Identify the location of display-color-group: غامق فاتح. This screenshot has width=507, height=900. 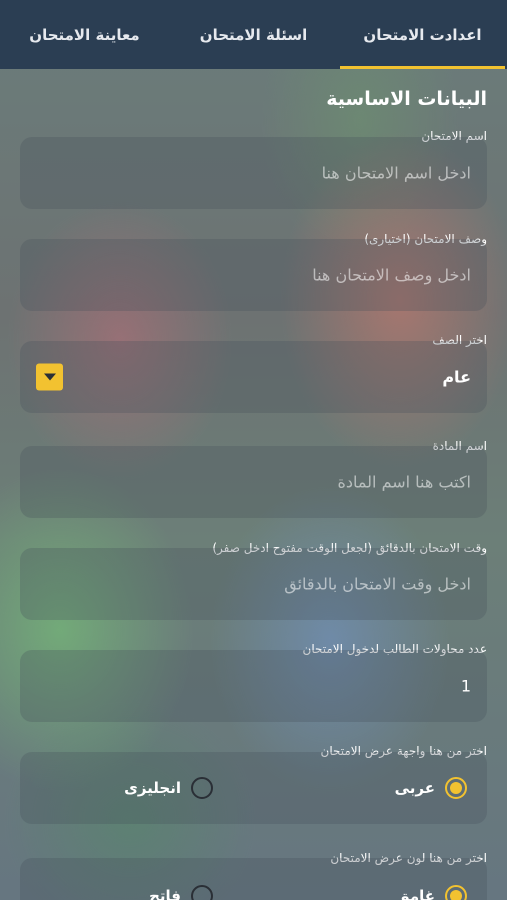
(253, 879).